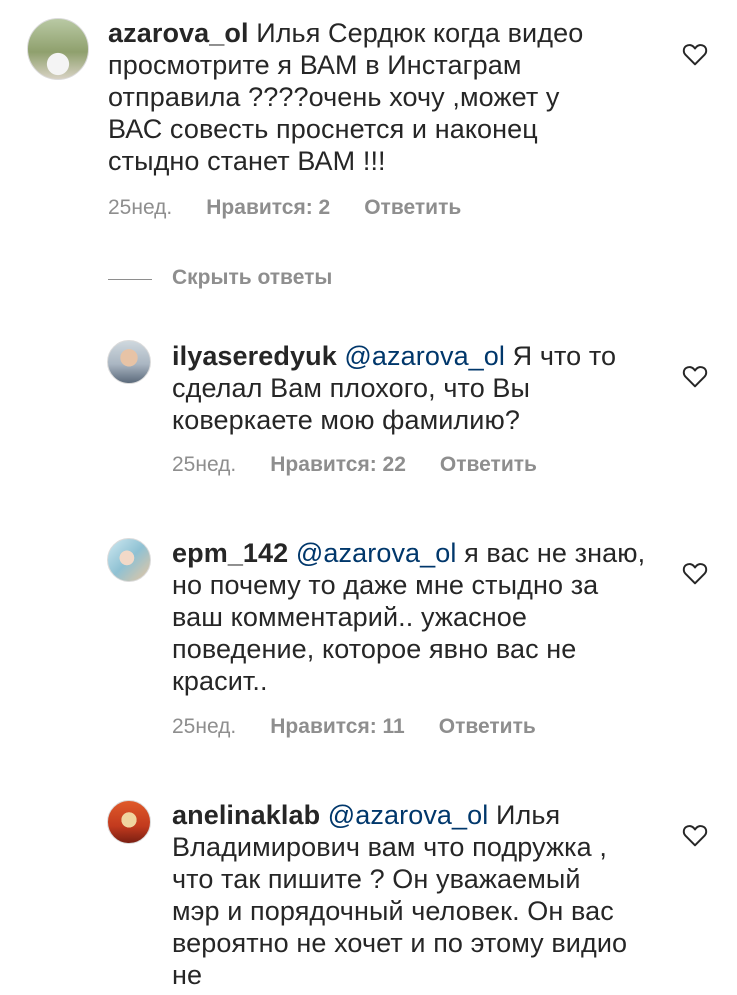  What do you see at coordinates (178, 33) in the screenshot?
I see `comment-username: azarova_ol` at bounding box center [178, 33].